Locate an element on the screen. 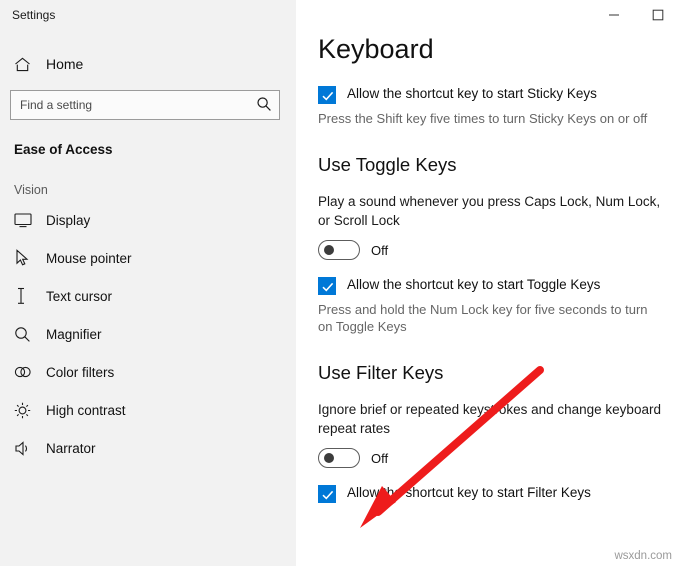 The width and height of the screenshot is (680, 566). sidebar-item-label: Display is located at coordinates (68, 220).